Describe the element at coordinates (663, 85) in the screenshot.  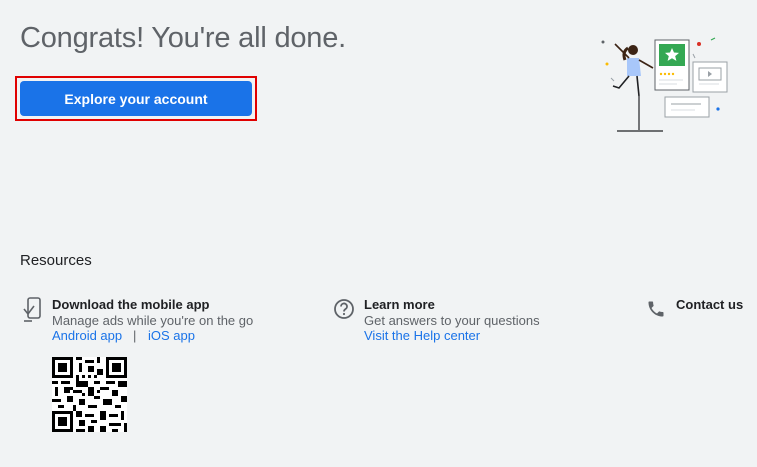
I see `celebration-illustration` at that location.